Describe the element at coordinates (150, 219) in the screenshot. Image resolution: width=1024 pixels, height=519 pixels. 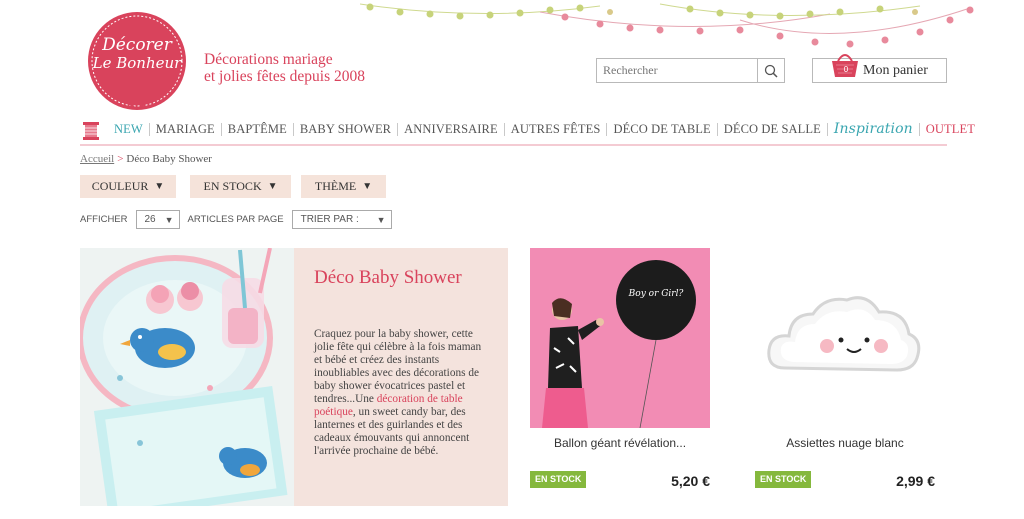
I see `per-page-value: 26` at that location.